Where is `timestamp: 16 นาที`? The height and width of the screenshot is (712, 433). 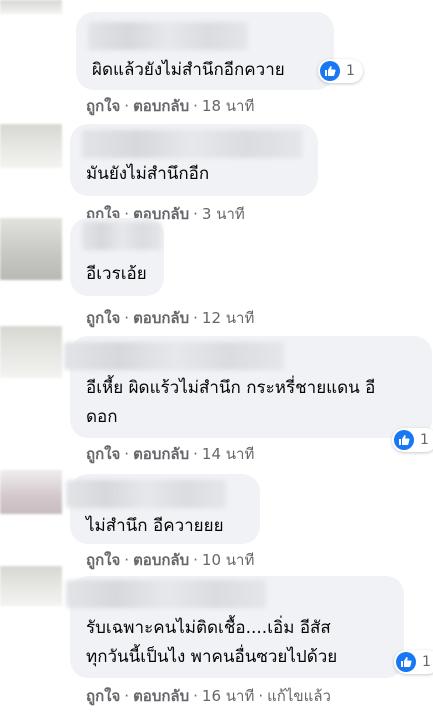
timestamp: 16 นาที is located at coordinates (228, 696).